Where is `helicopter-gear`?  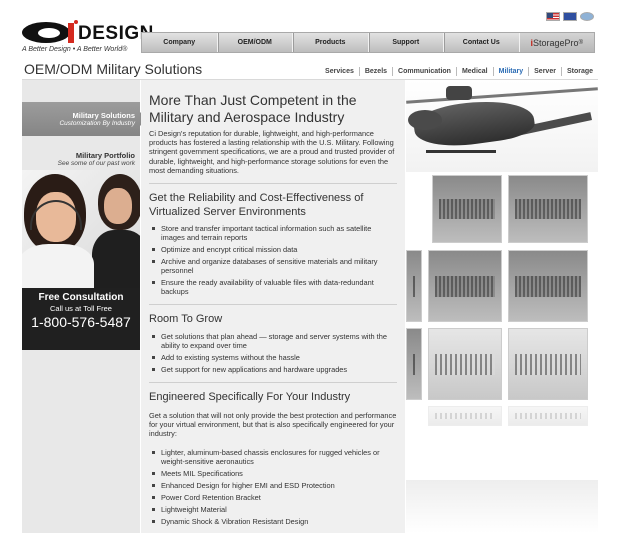
helicopter-gear is located at coordinates (461, 151).